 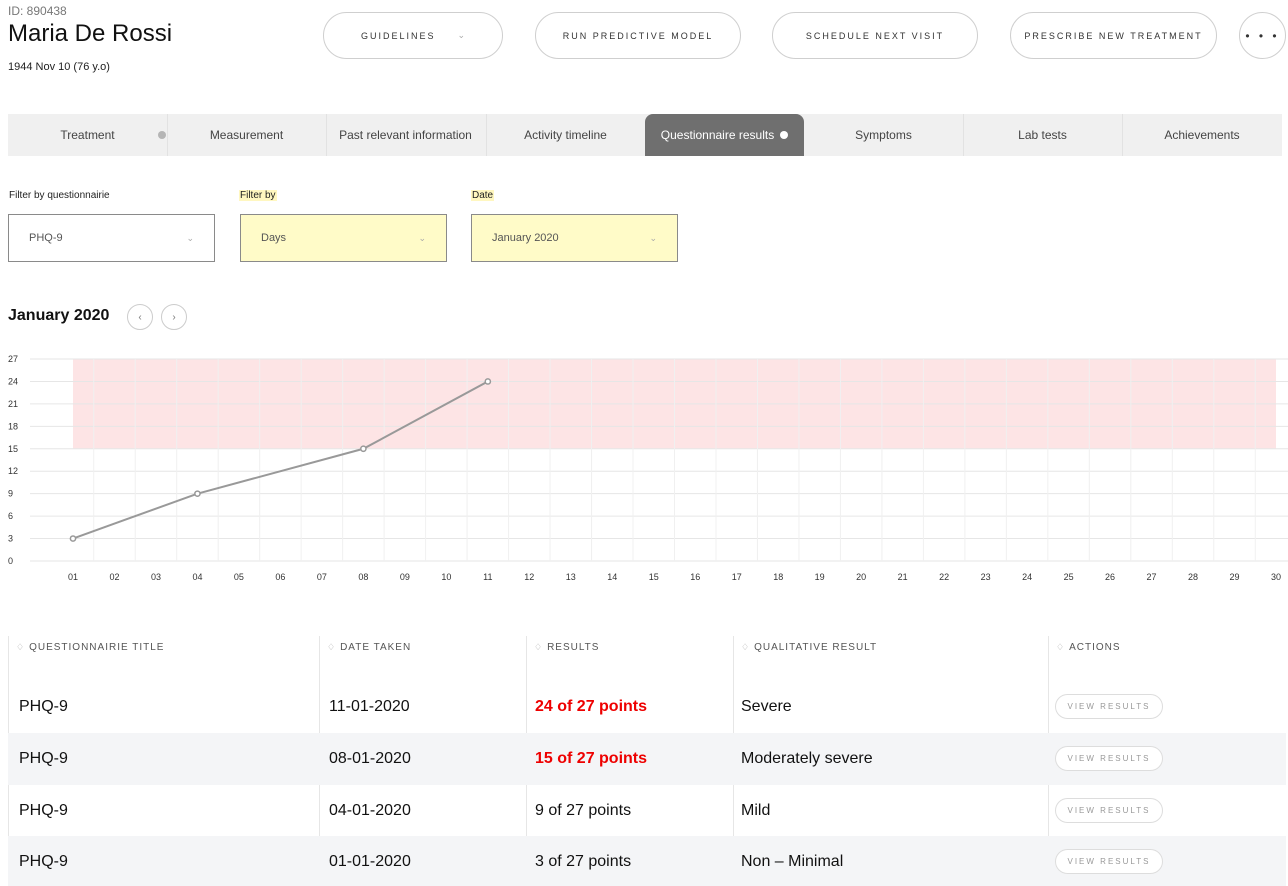 What do you see at coordinates (487, 577) in the screenshot?
I see `x-tick-label: 11` at bounding box center [487, 577].